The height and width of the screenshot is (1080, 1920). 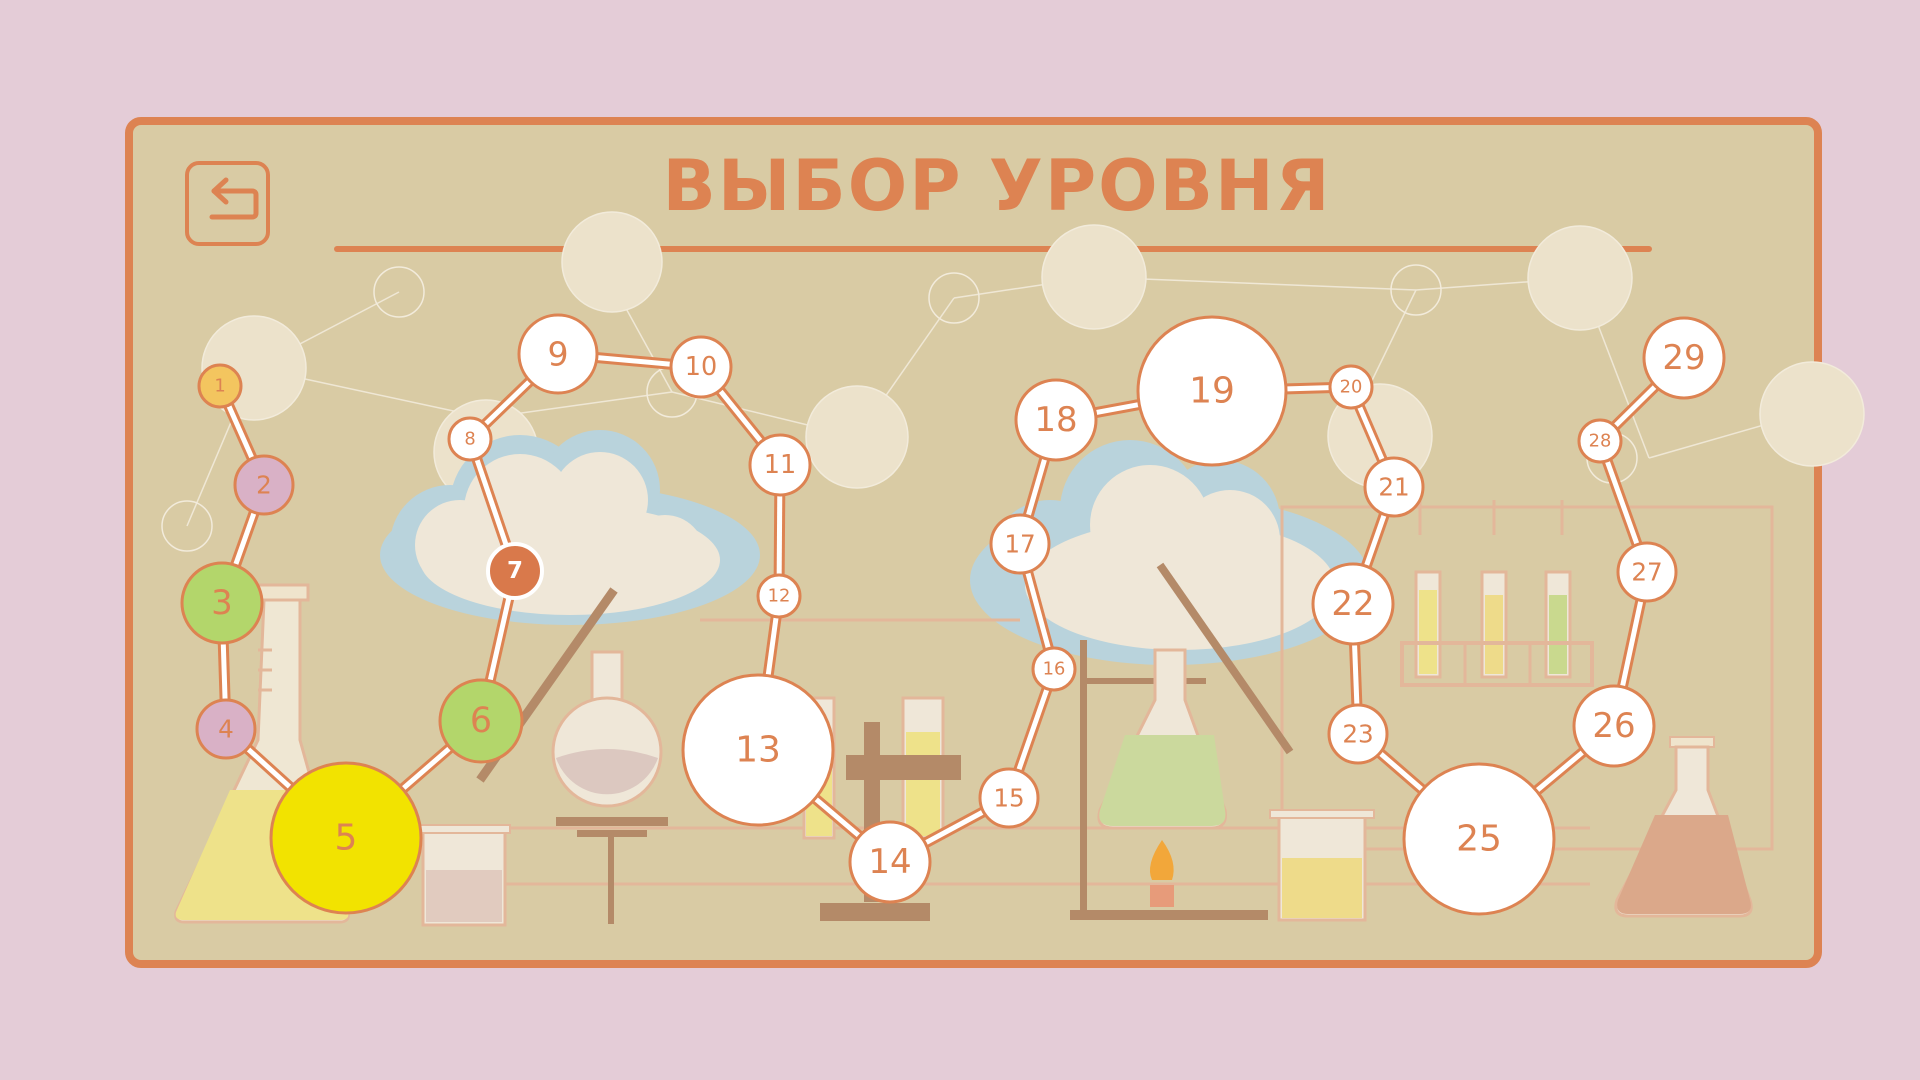 I want to click on level-button-2: 2, so click(x=264, y=485).